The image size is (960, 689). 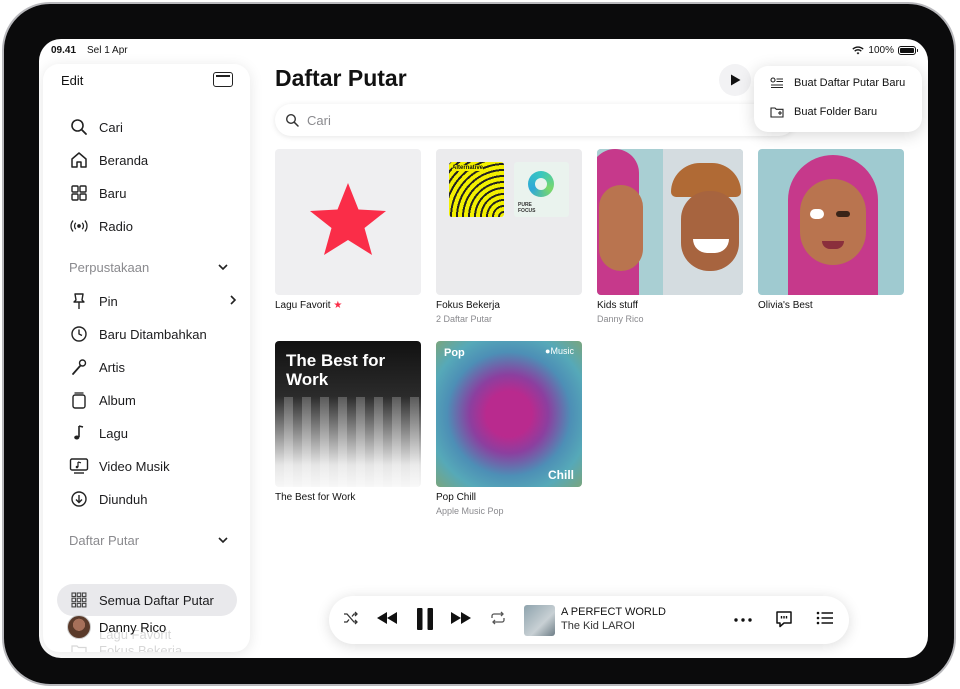 I want to click on tile-subtitle: Apple Music Pop, so click(x=470, y=511).